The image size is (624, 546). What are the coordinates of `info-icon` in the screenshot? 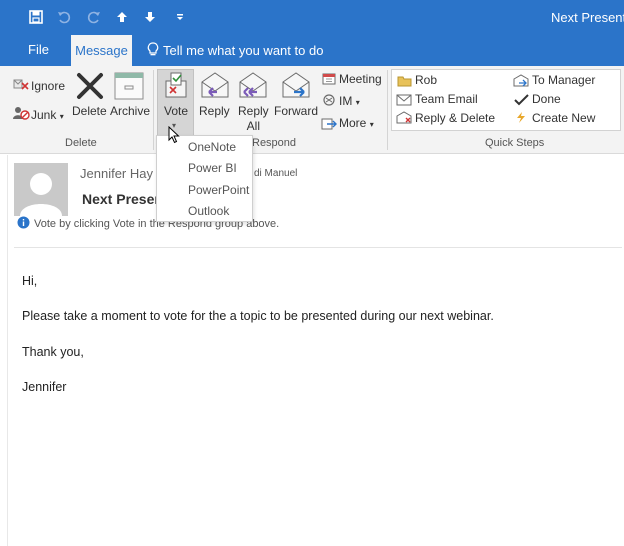 It's located at (23, 224).